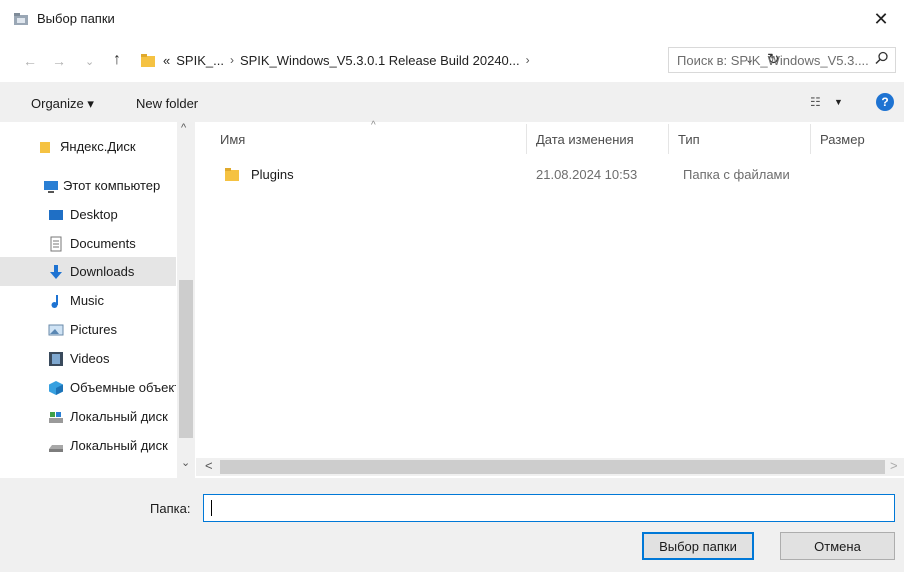 Image resolution: width=904 pixels, height=572 pixels. I want to click on file-type: Папка с файлами, so click(736, 174).